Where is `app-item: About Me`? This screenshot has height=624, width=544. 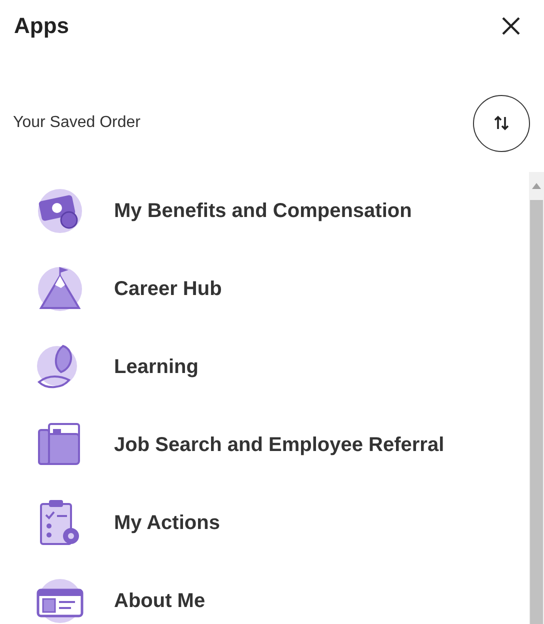 app-item: About Me is located at coordinates (160, 601).